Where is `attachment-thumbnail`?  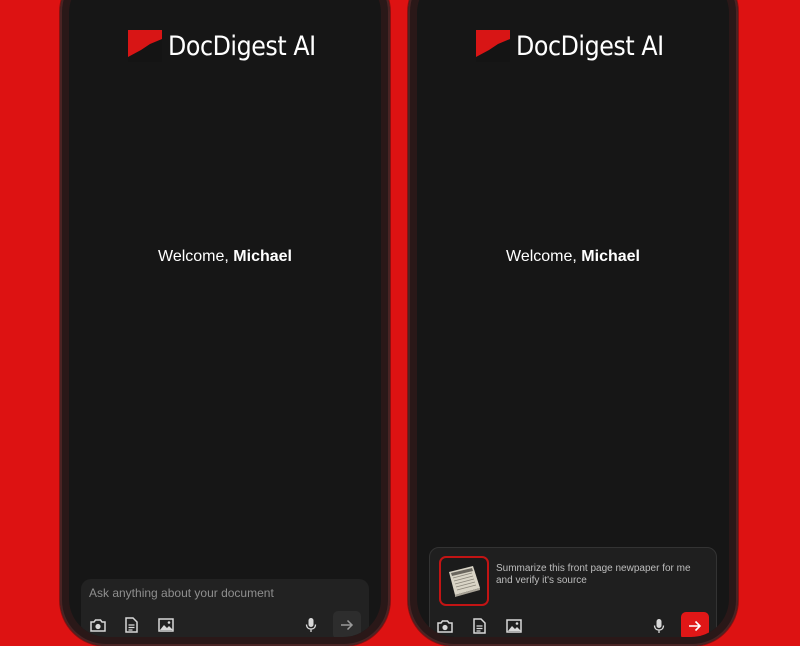
attachment-thumbnail is located at coordinates (464, 581).